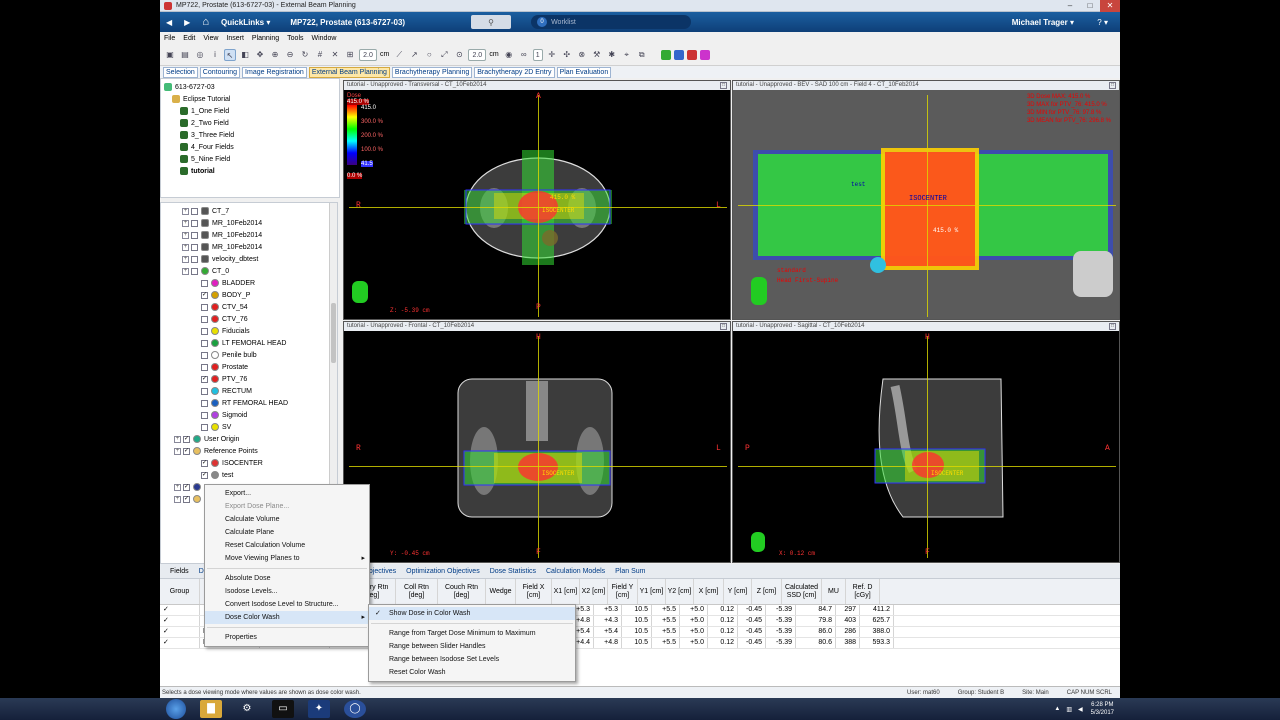  I want to click on app-eclipse-icon: ✦, so click(319, 709).